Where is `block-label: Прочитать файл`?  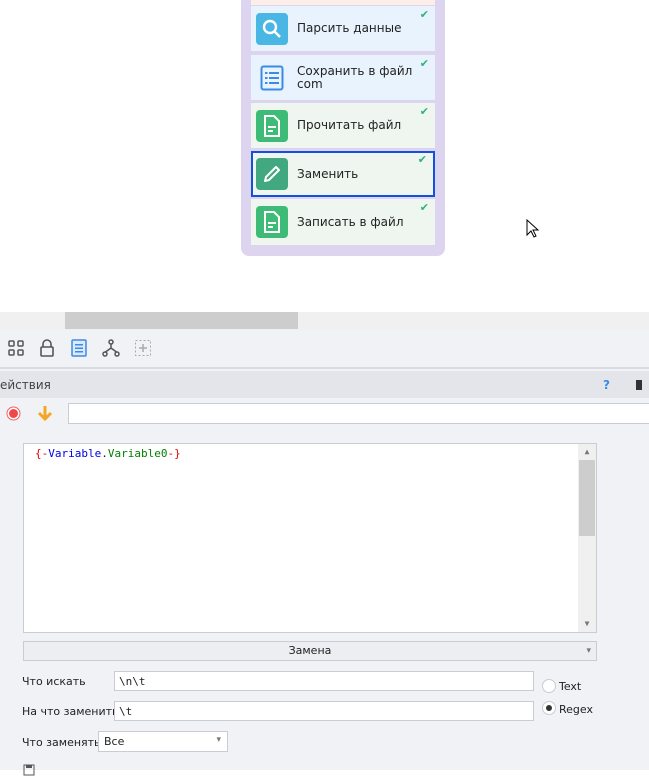
block-label: Прочитать файл is located at coordinates (349, 125).